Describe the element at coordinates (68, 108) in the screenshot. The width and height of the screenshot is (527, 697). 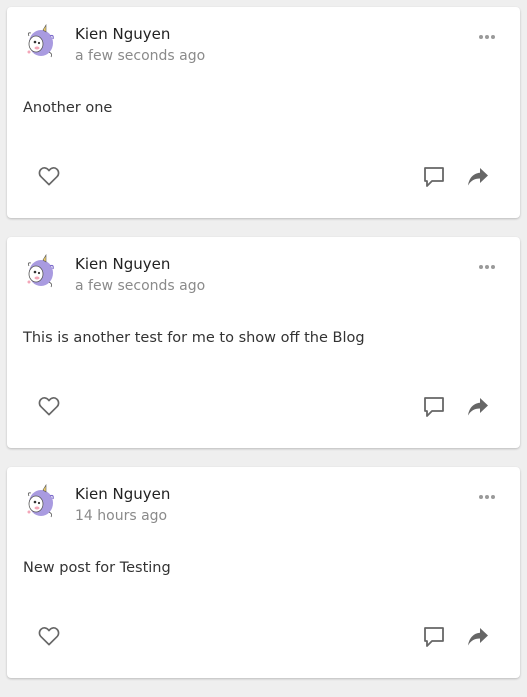
I see `post-content: Another one` at that location.